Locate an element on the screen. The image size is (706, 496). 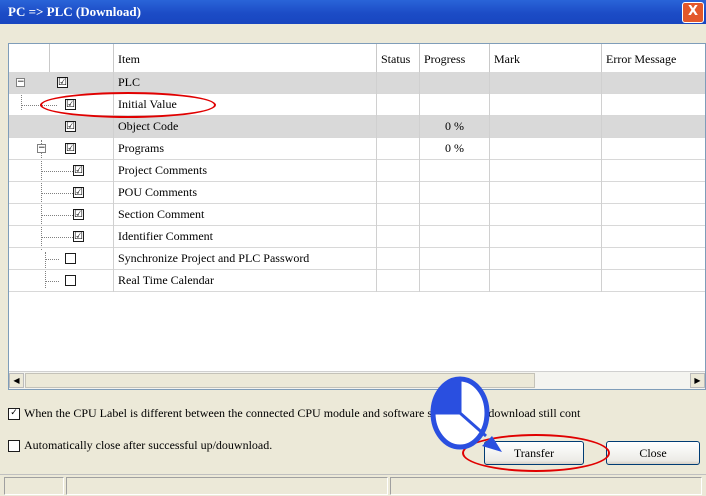
window-title: PC => PLC (Download) is located at coordinates (74, 11).